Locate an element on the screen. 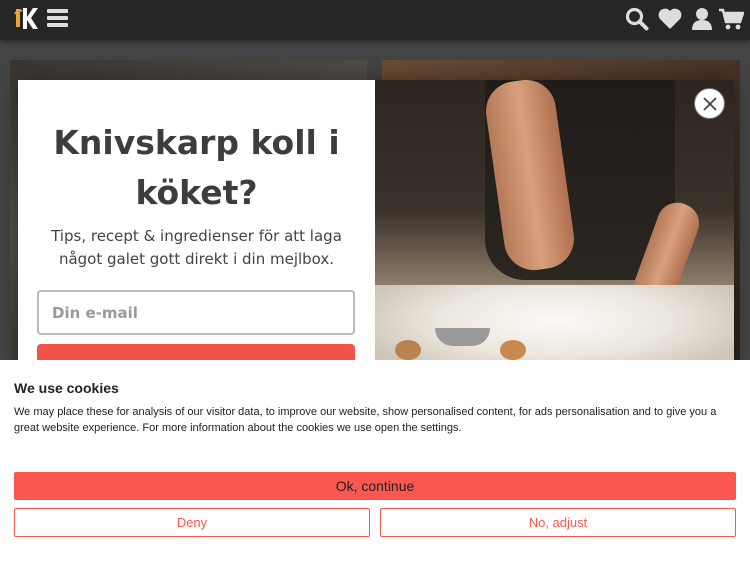 The width and height of the screenshot is (750, 563). cart-icon is located at coordinates (731, 19).